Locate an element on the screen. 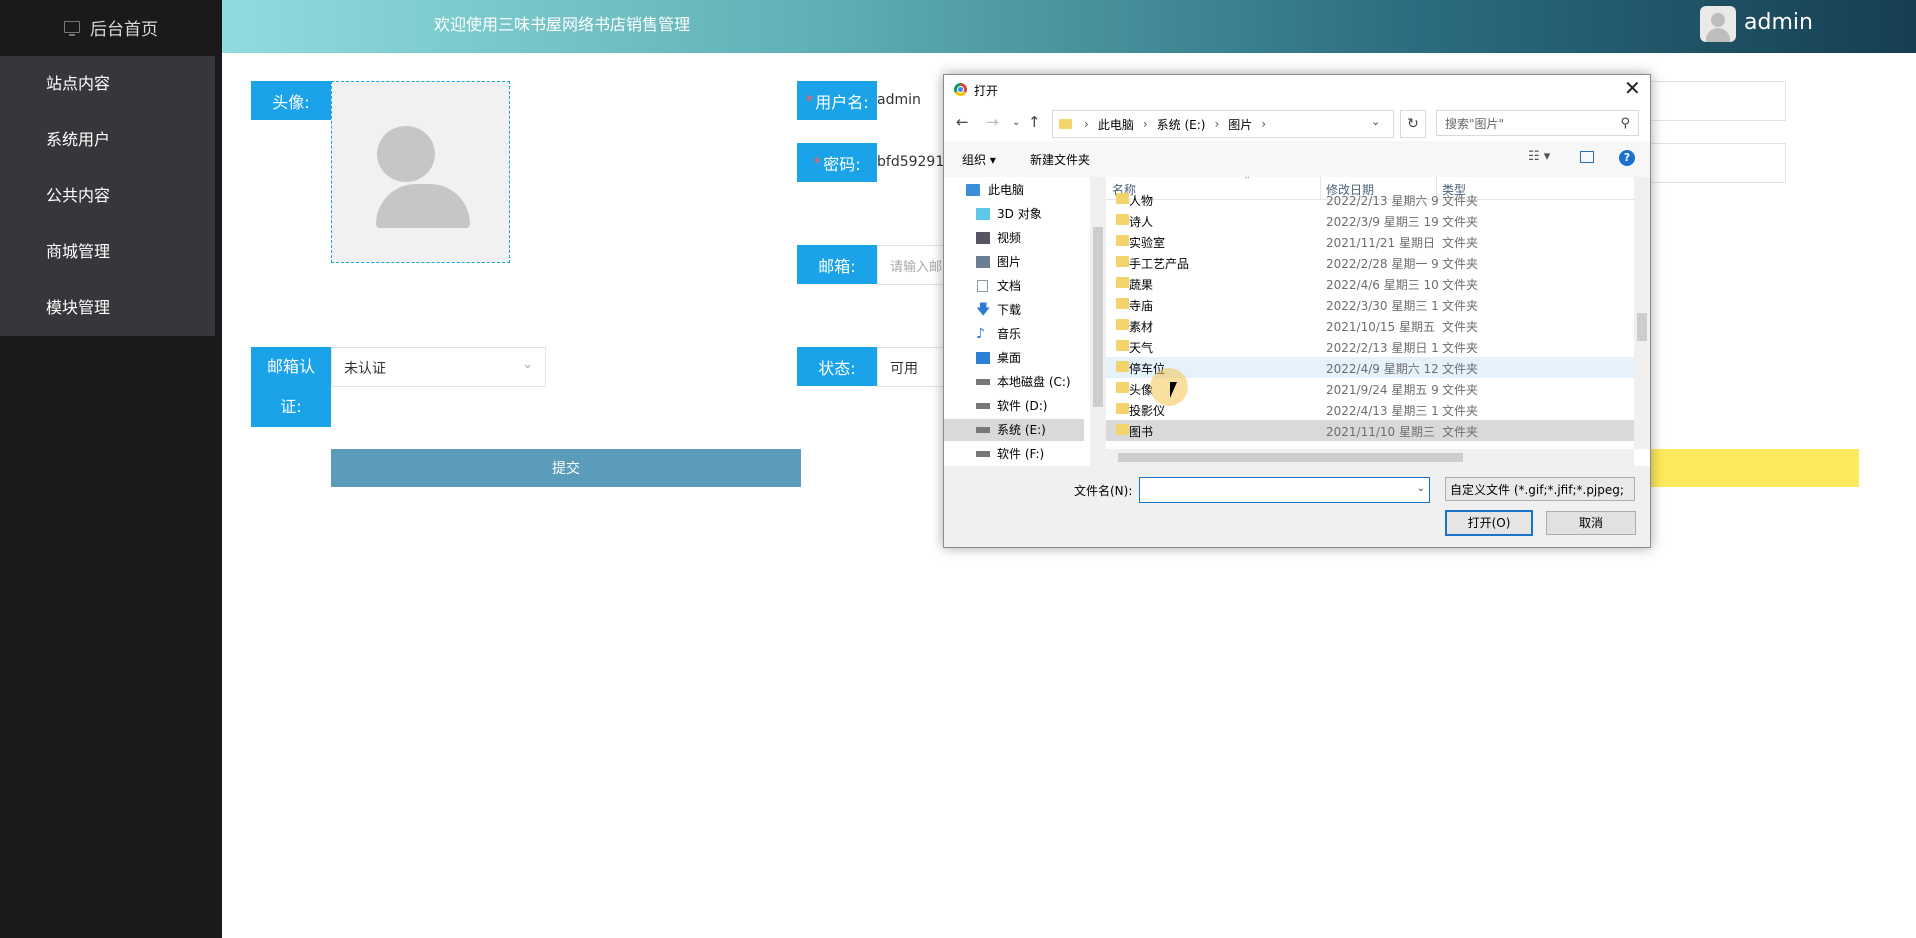 The height and width of the screenshot is (938, 1916). email-input: 请输入邮 is located at coordinates (911, 265).